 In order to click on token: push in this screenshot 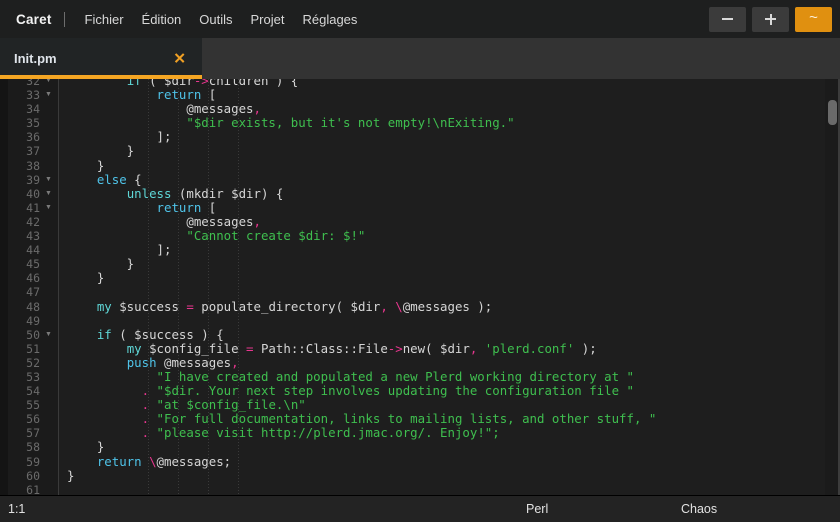, I will do `click(141, 362)`.